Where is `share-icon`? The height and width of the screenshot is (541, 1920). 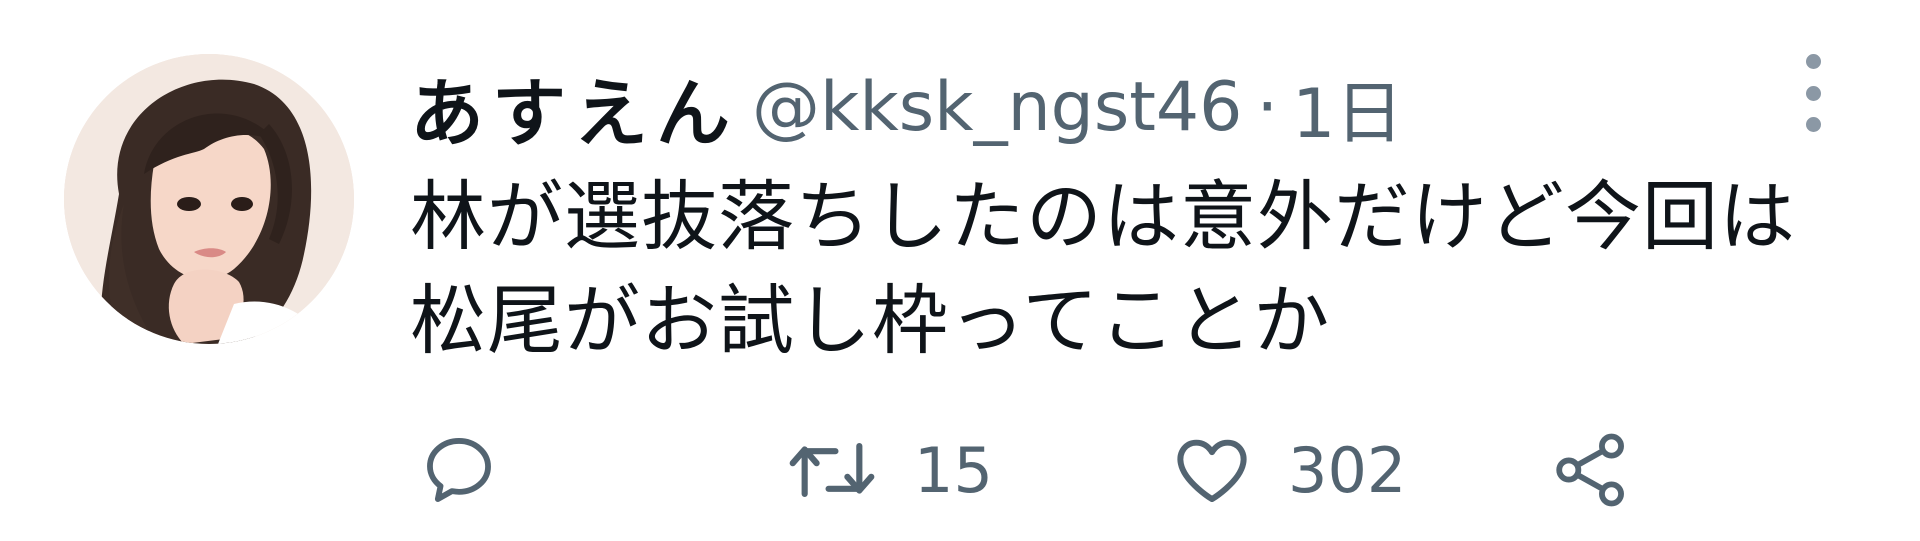
share-icon is located at coordinates (1590, 470).